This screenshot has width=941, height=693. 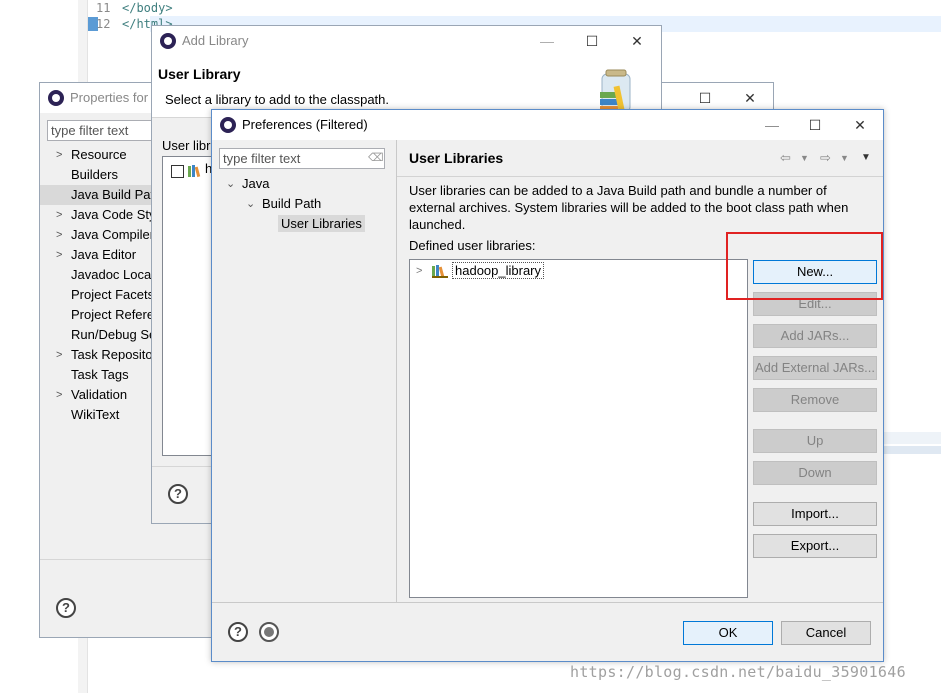 I want to click on ok-button: OK, so click(x=728, y=633).